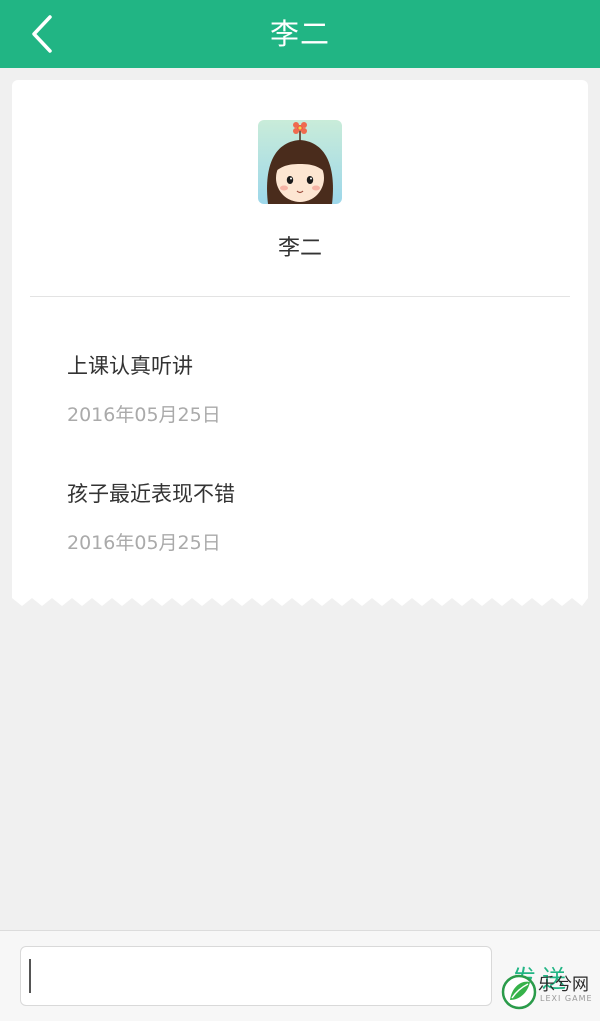 The height and width of the screenshot is (1021, 600). I want to click on comment-text: 上课认真听讲, so click(130, 366).